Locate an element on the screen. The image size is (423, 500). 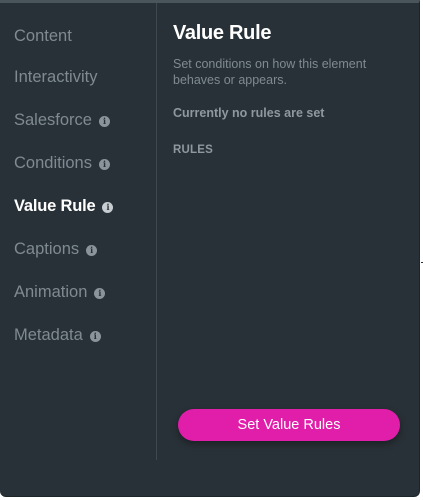
sidebar-item-value-rule: Value Rule i is located at coordinates (64, 206).